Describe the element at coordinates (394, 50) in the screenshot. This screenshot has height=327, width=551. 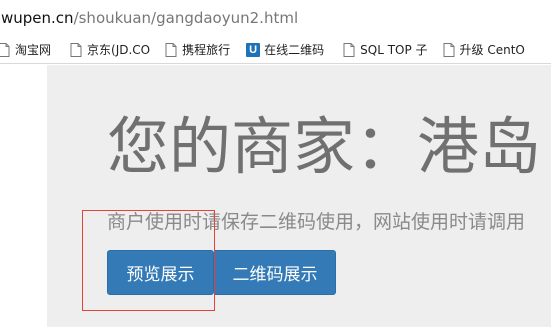
I see `bookmark-label: SQL TOP 子` at that location.